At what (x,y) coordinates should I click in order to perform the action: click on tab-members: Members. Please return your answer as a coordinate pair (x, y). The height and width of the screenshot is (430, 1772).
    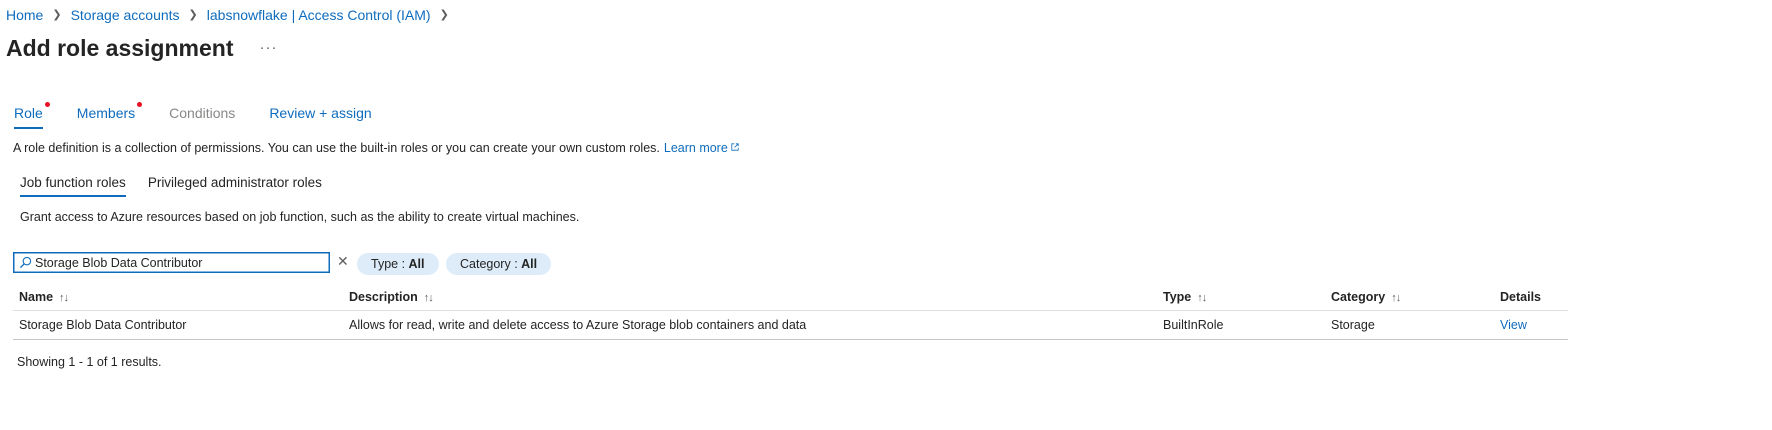
    Looking at the image, I should click on (109, 115).